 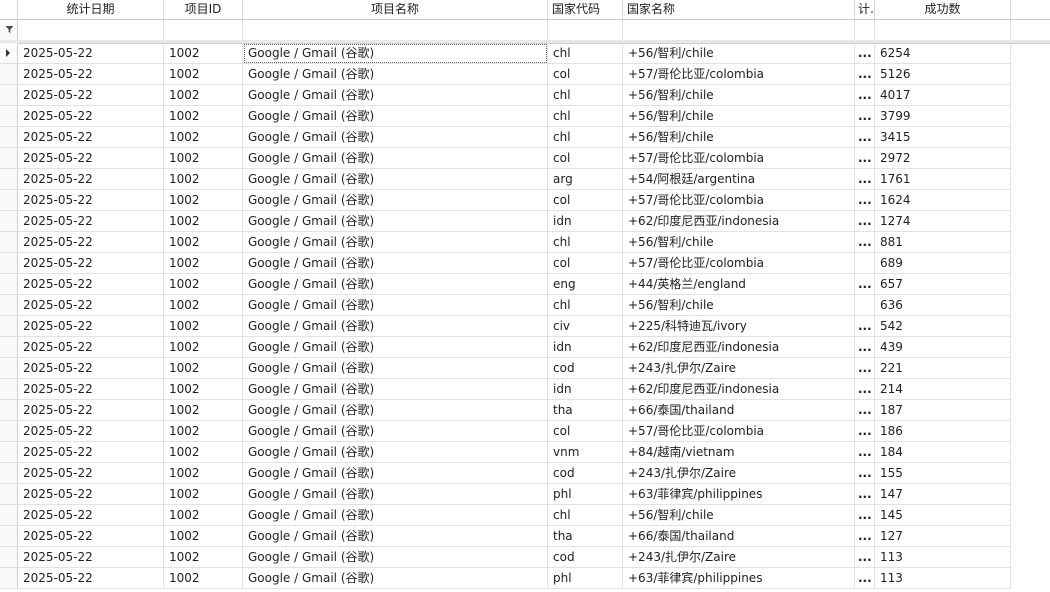 I want to click on cell-success-count: 881, so click(x=943, y=242).